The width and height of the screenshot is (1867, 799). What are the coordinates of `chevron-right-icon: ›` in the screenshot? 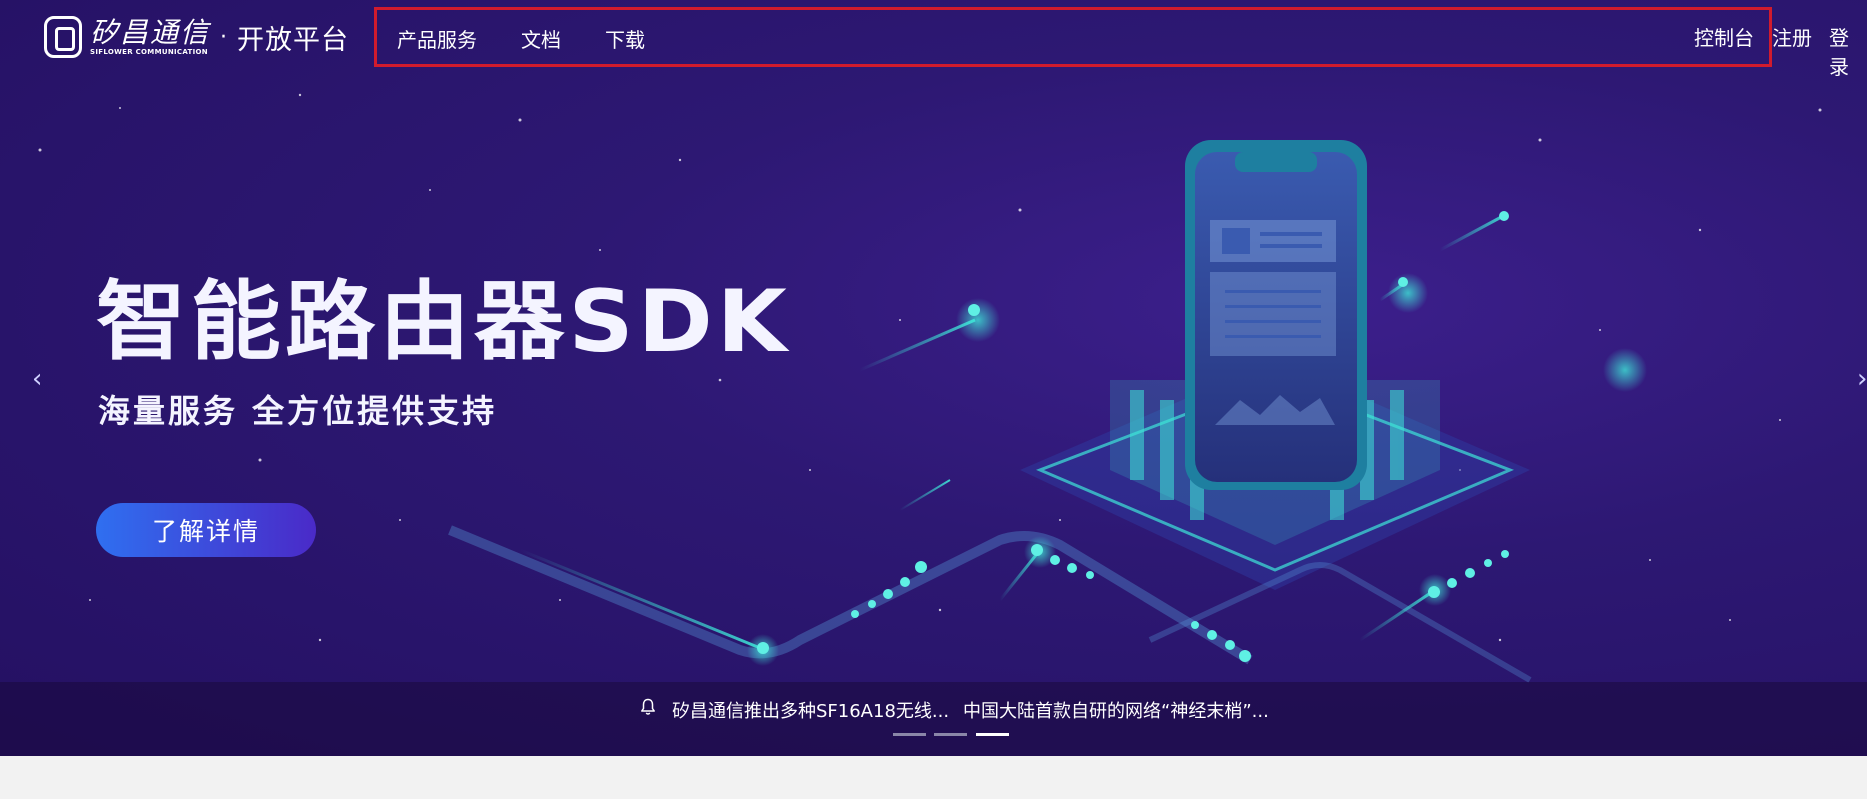 It's located at (1862, 379).